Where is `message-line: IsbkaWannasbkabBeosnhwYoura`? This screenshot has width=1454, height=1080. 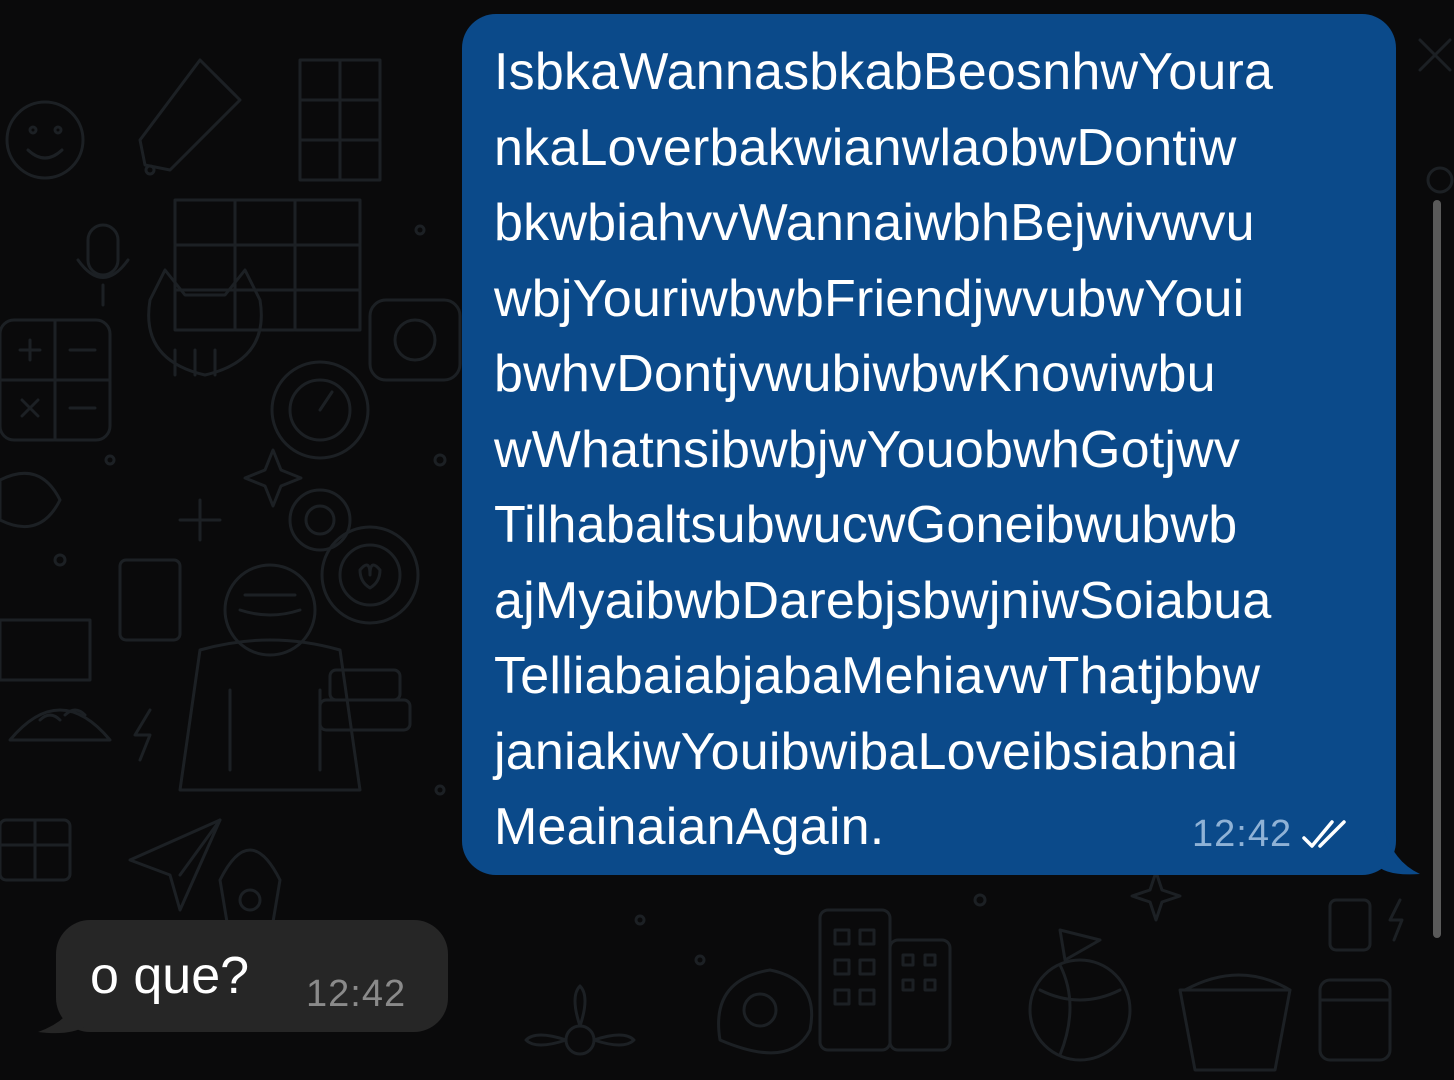 message-line: IsbkaWannasbkabBeosnhwYoura is located at coordinates (884, 72).